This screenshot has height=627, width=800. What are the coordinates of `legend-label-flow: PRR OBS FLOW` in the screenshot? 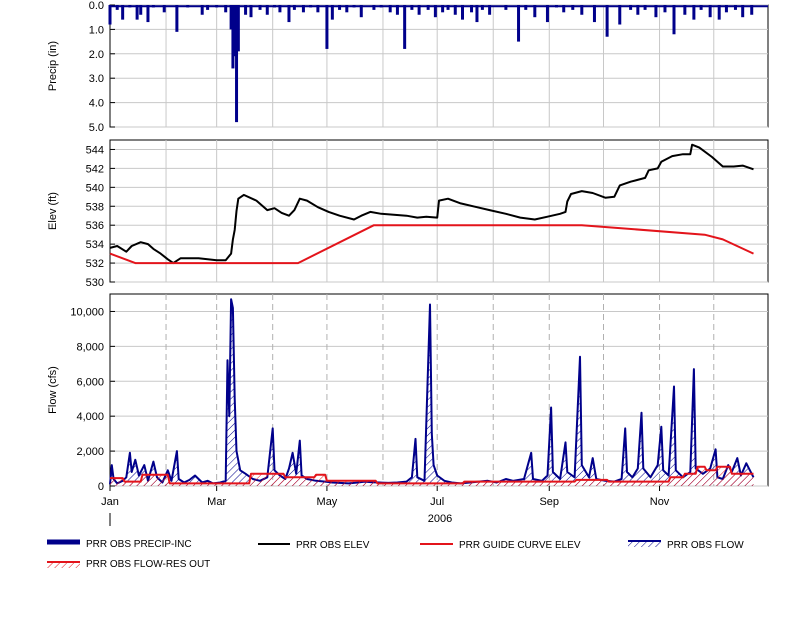 It's located at (705, 545).